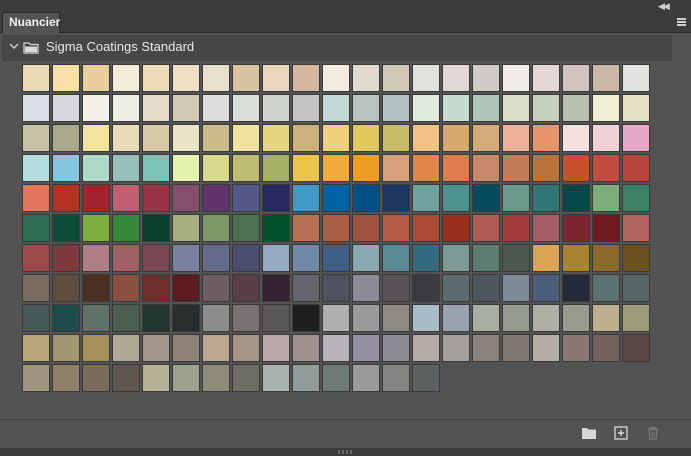 The image size is (691, 456). What do you see at coordinates (664, 6) in the screenshot?
I see `double-chevron-left-icon: ◀◀` at bounding box center [664, 6].